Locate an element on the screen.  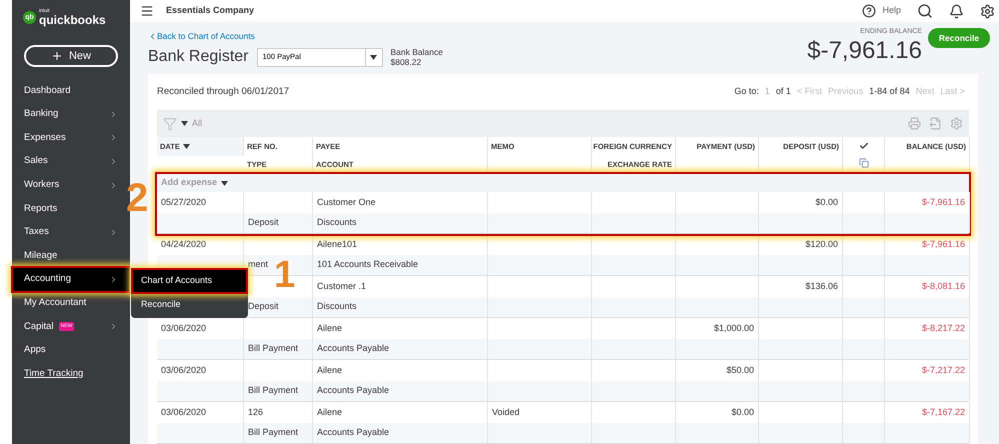
table-cell-text: $-8,081.16 is located at coordinates (943, 286).